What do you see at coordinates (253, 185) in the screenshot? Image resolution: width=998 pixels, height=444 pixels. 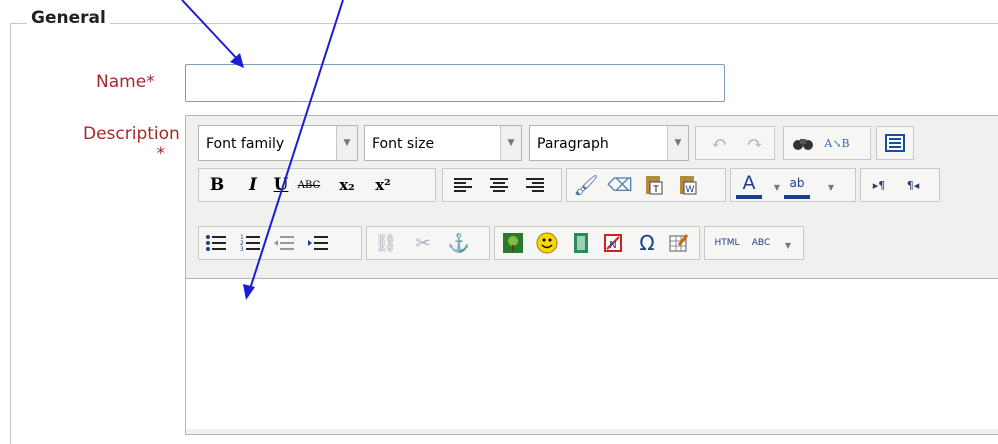 I see `italic-button: I` at bounding box center [253, 185].